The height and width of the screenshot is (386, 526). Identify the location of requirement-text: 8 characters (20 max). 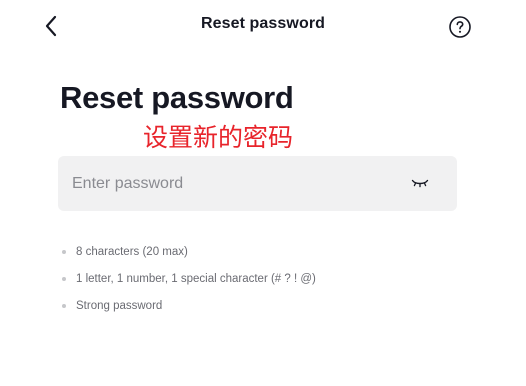
(132, 251).